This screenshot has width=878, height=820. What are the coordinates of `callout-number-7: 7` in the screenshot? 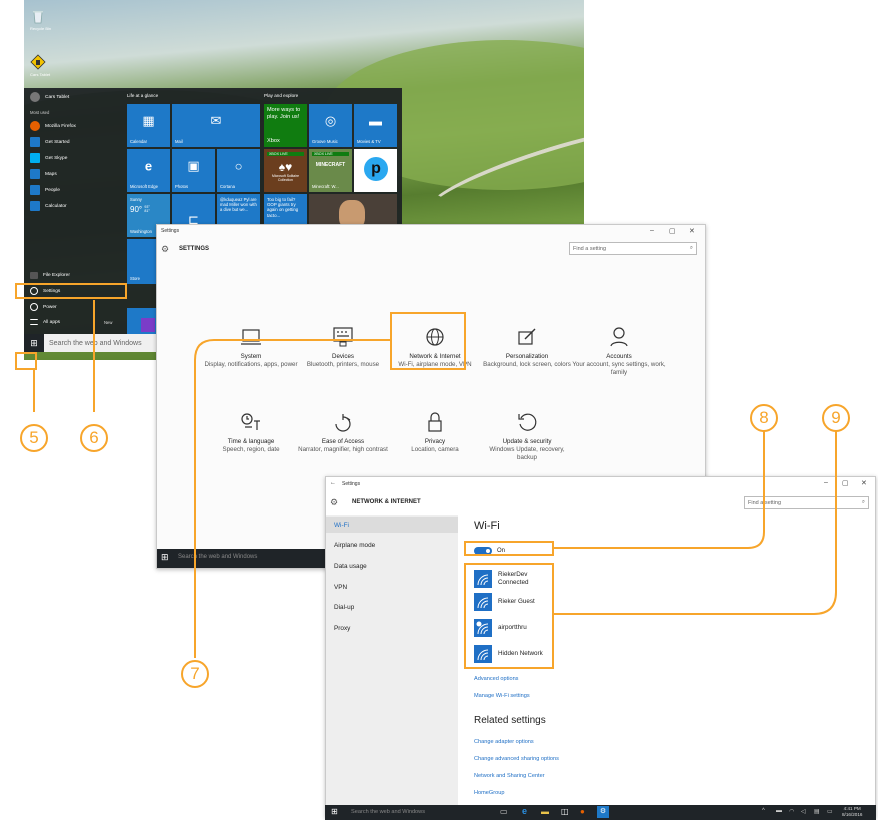 It's located at (195, 674).